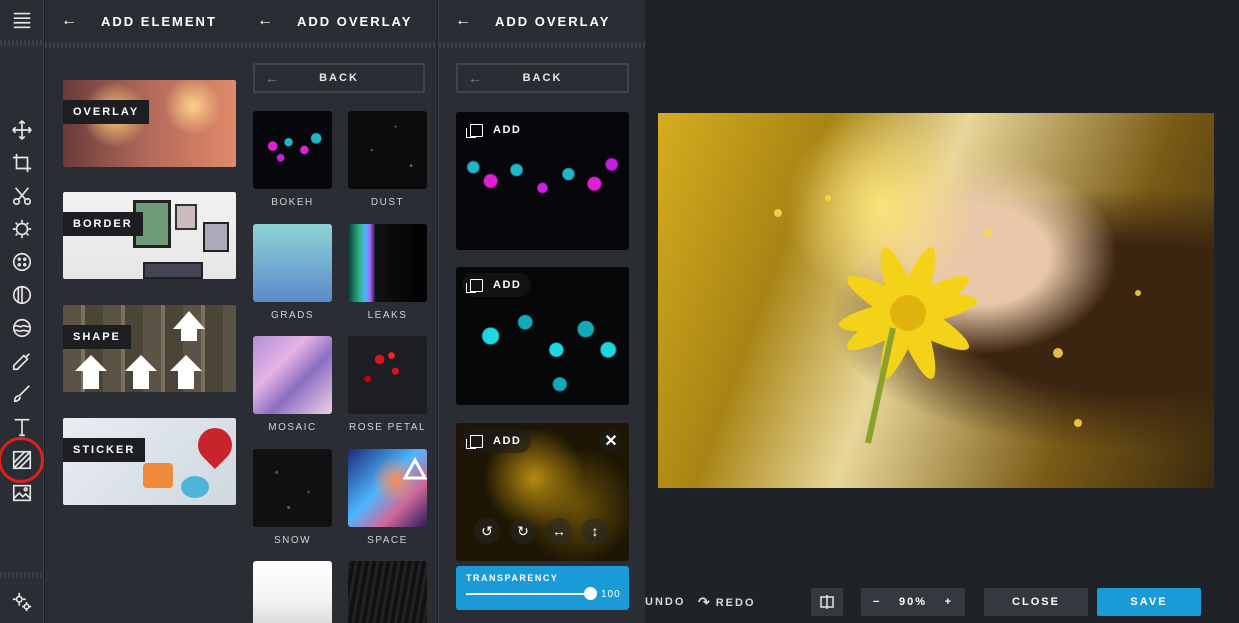 The height and width of the screenshot is (623, 1239). What do you see at coordinates (387, 202) in the screenshot?
I see `thumb-label: DUST` at bounding box center [387, 202].